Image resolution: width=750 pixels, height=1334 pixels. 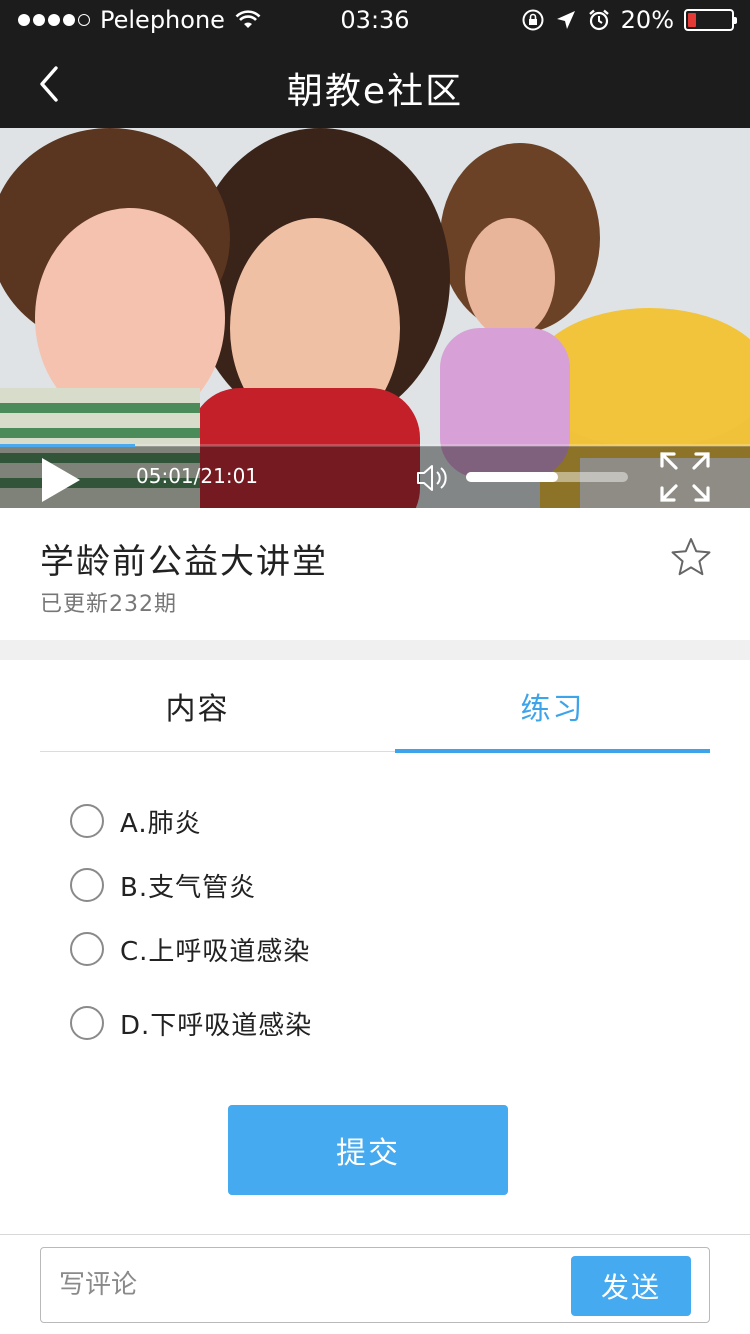 I want to click on option-a: A.肺炎, so click(x=136, y=821).